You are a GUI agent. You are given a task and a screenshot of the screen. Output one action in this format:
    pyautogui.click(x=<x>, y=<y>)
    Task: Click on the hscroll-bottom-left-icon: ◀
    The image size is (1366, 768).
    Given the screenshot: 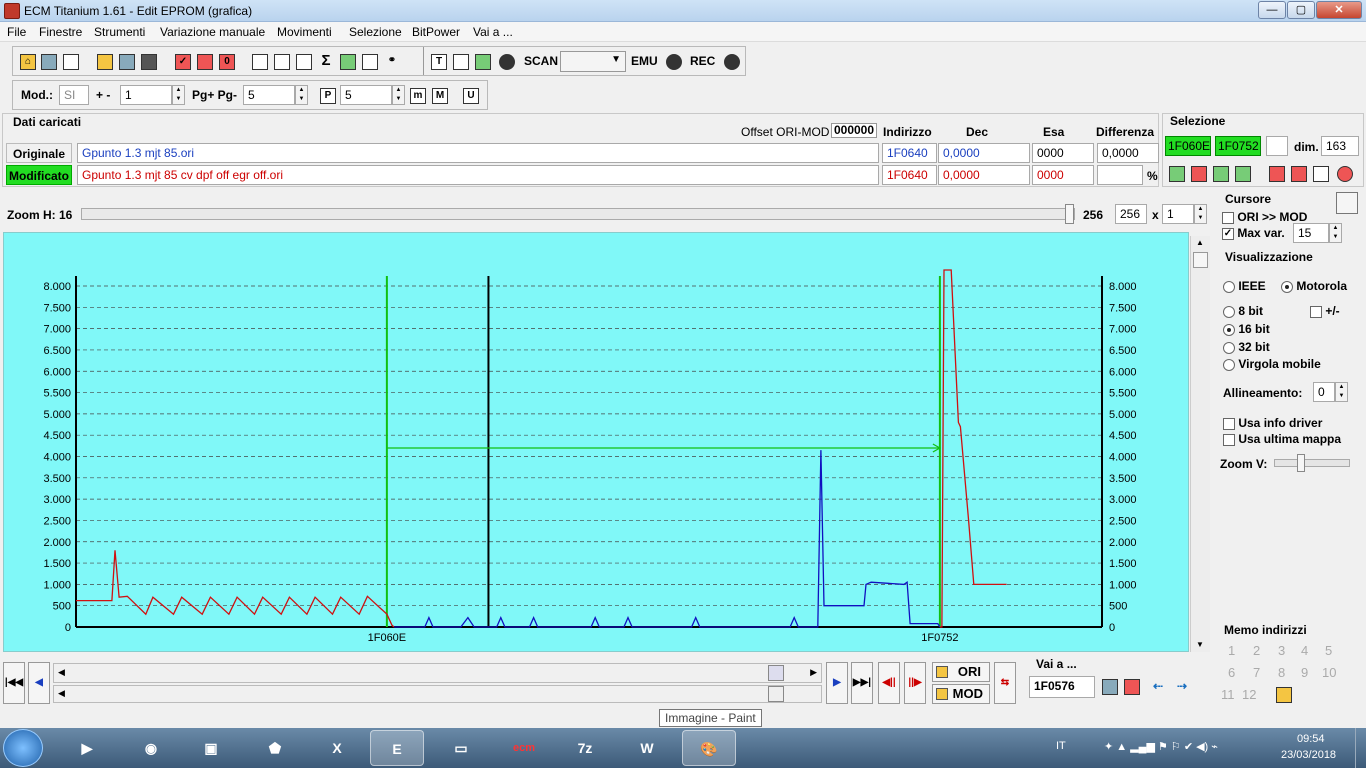 What is the action you would take?
    pyautogui.click(x=61, y=693)
    